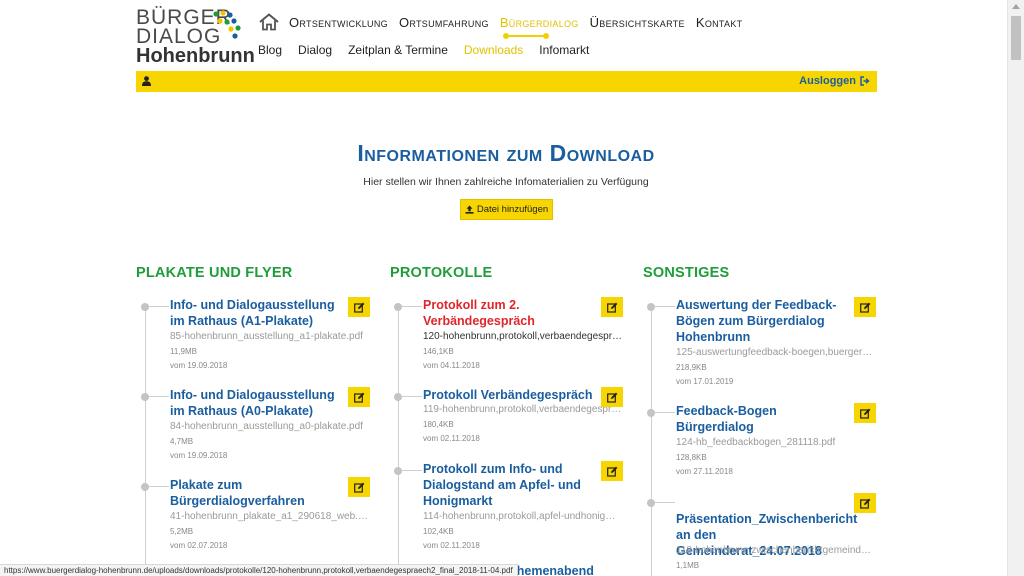  What do you see at coordinates (469, 209) in the screenshot?
I see `upload-icon` at bounding box center [469, 209].